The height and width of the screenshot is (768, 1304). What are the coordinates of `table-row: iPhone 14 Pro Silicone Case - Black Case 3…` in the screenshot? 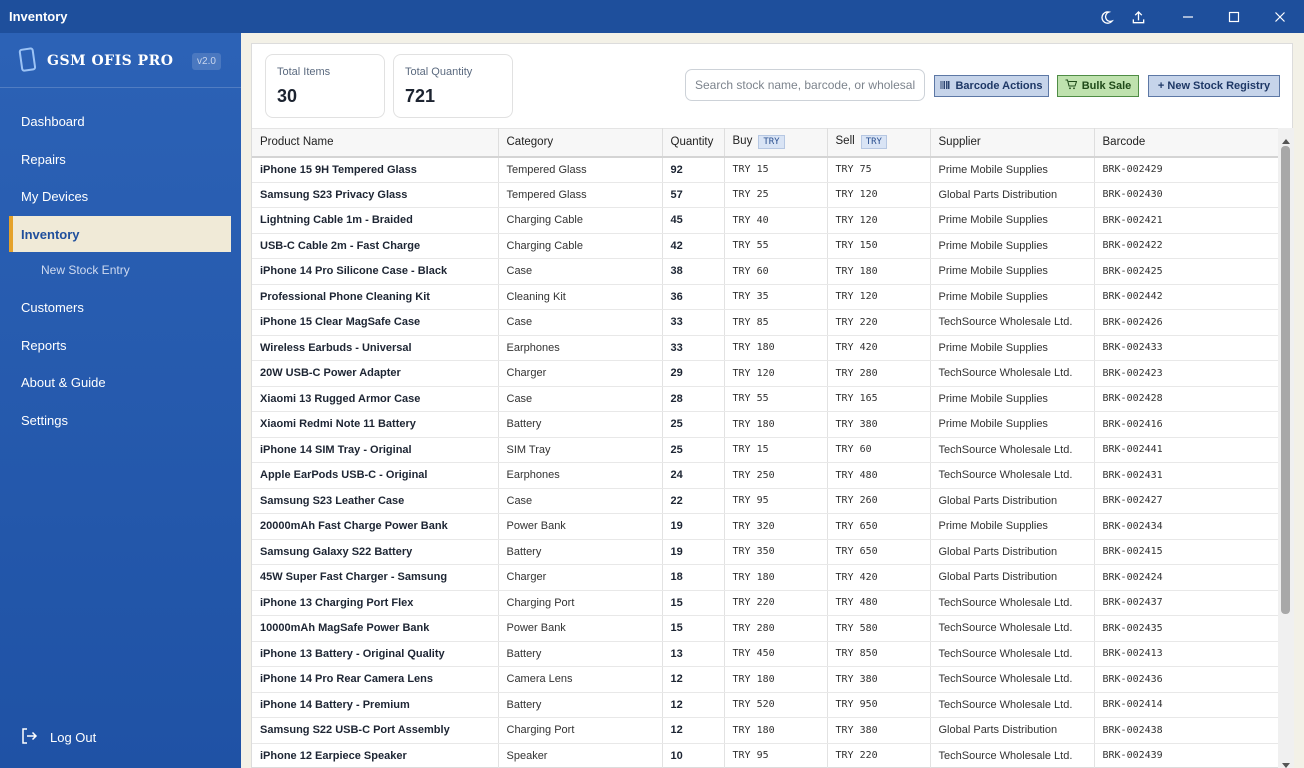 It's located at (765, 271).